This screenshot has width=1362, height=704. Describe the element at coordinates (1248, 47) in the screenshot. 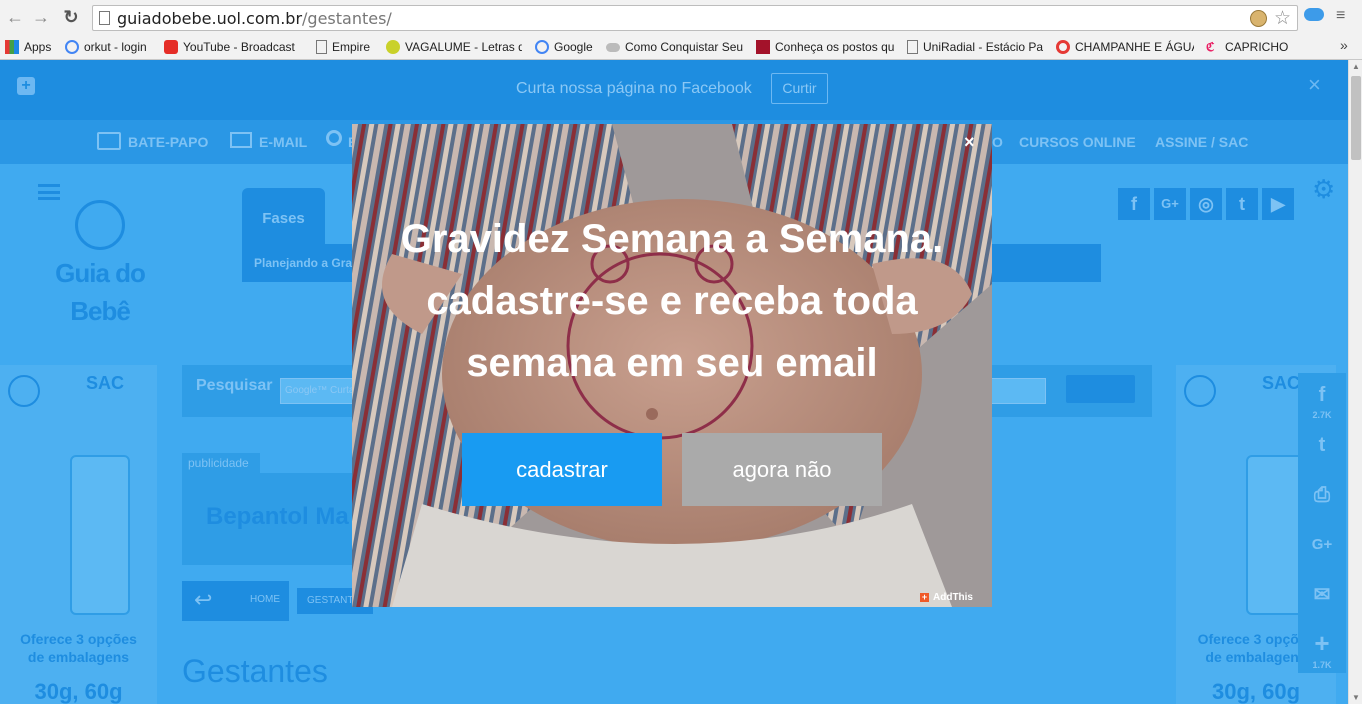

I see `bookmark-capricho: ℭ CAPRICHO` at that location.